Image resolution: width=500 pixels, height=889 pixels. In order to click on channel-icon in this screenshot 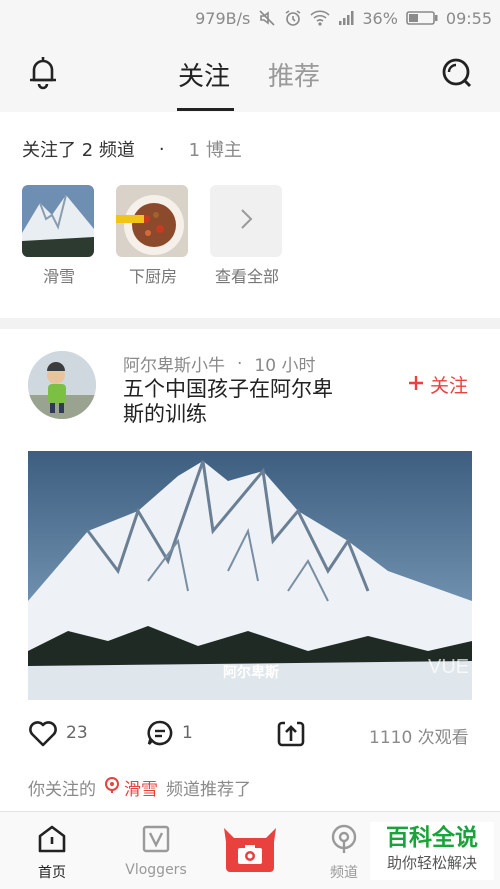, I will do `click(344, 841)`.